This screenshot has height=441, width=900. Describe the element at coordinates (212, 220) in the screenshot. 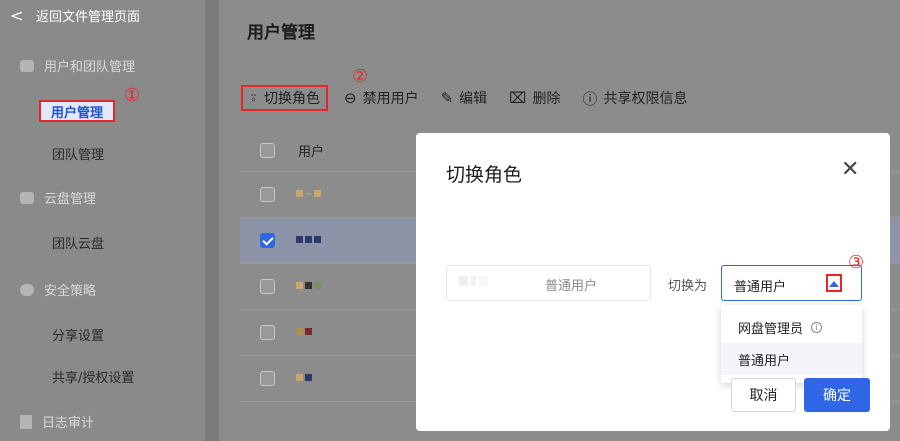

I see `sidebar-scrollbar` at that location.